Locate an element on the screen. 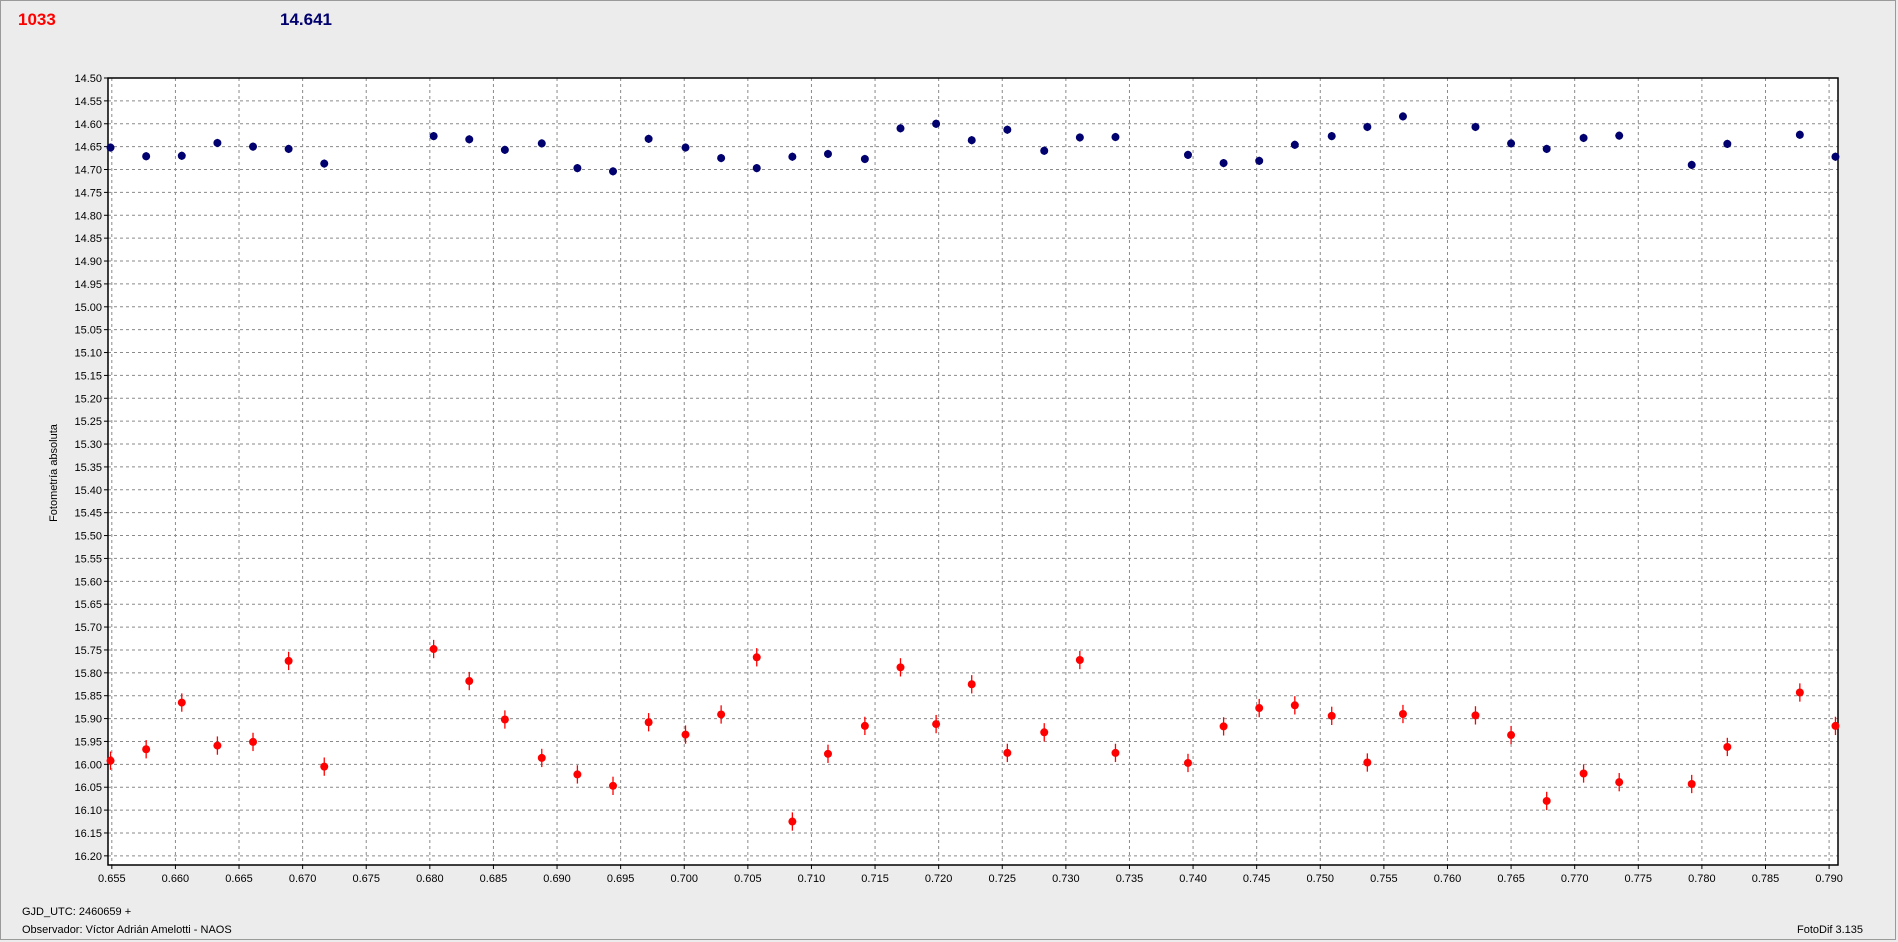 The image size is (1898, 942). x-tick-label: 0.690 is located at coordinates (557, 879).